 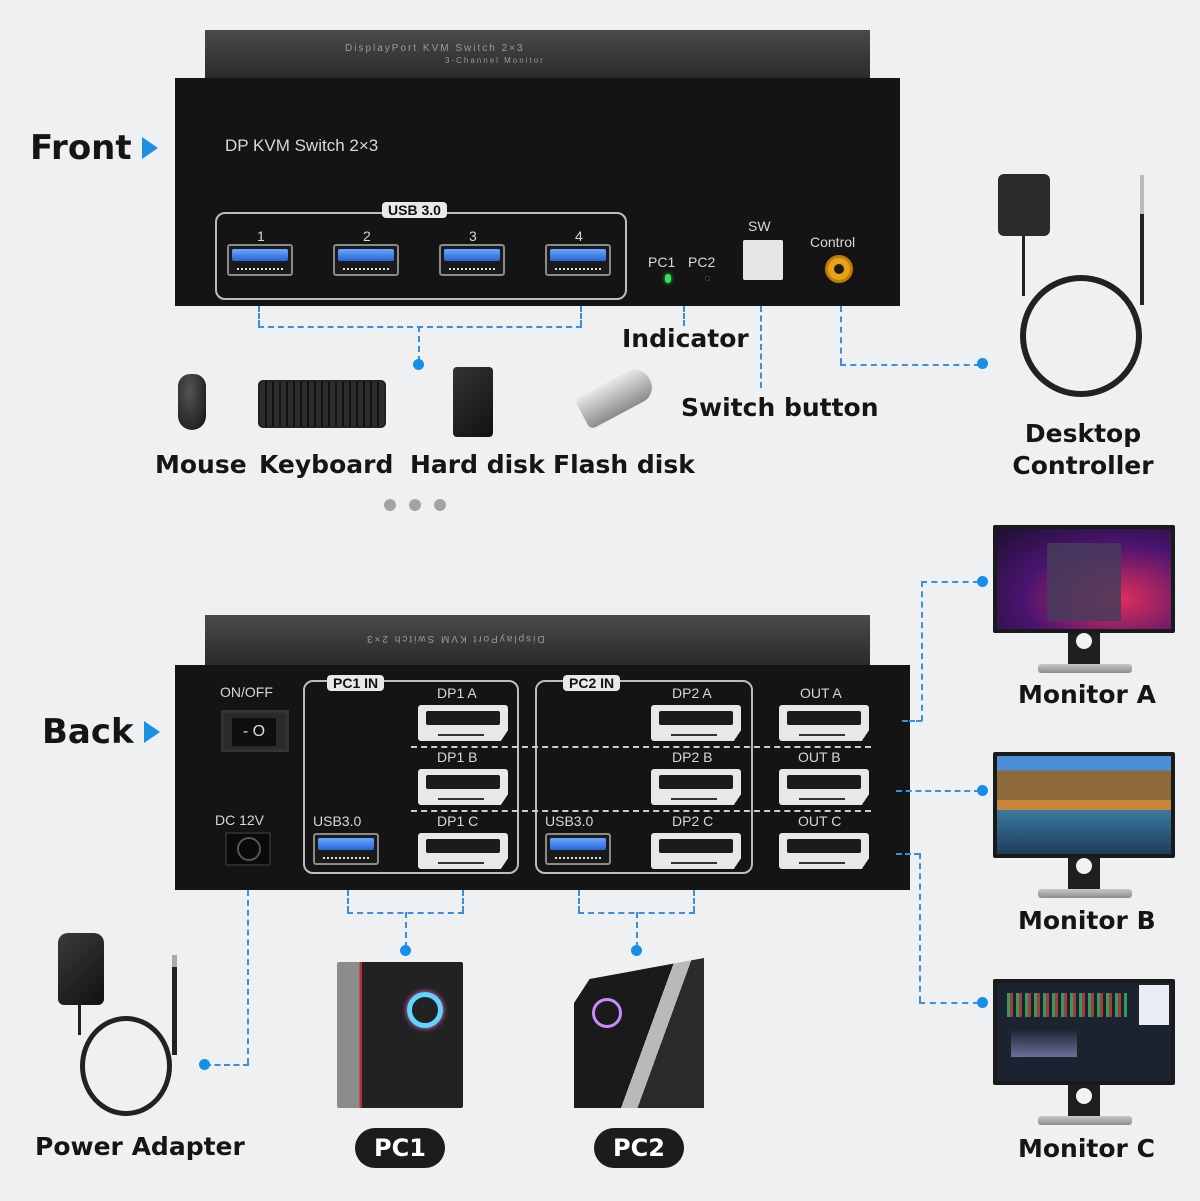 What do you see at coordinates (578, 849) in the screenshot?
I see `pc2-usb-port` at bounding box center [578, 849].